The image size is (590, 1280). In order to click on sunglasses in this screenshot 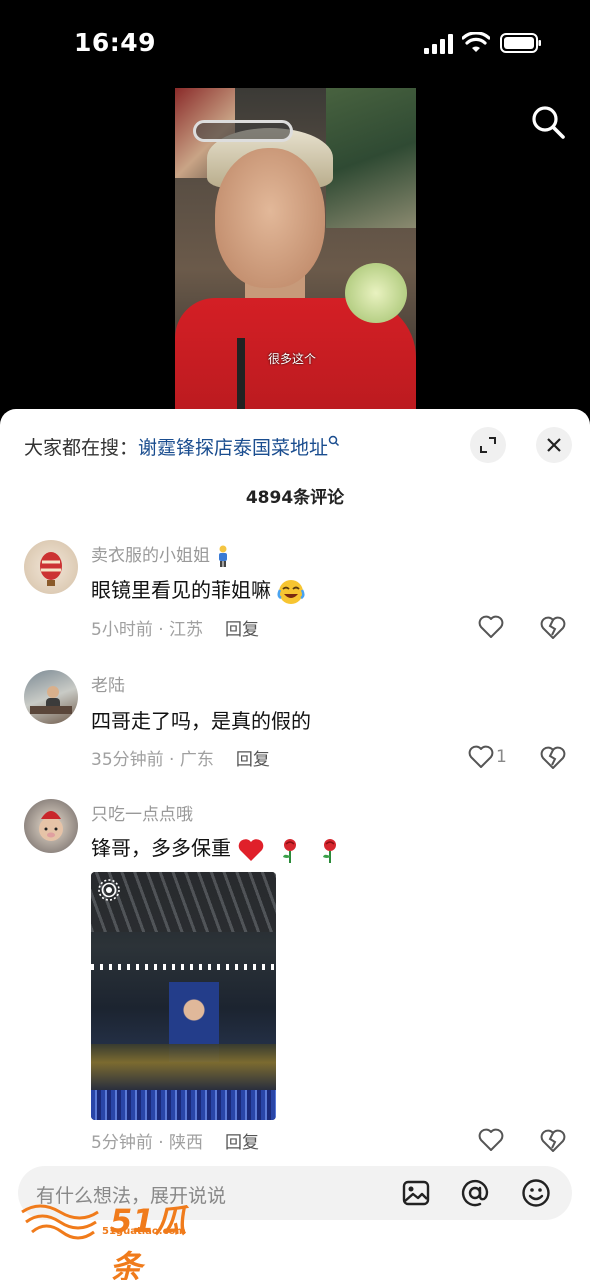, I will do `click(243, 131)`.